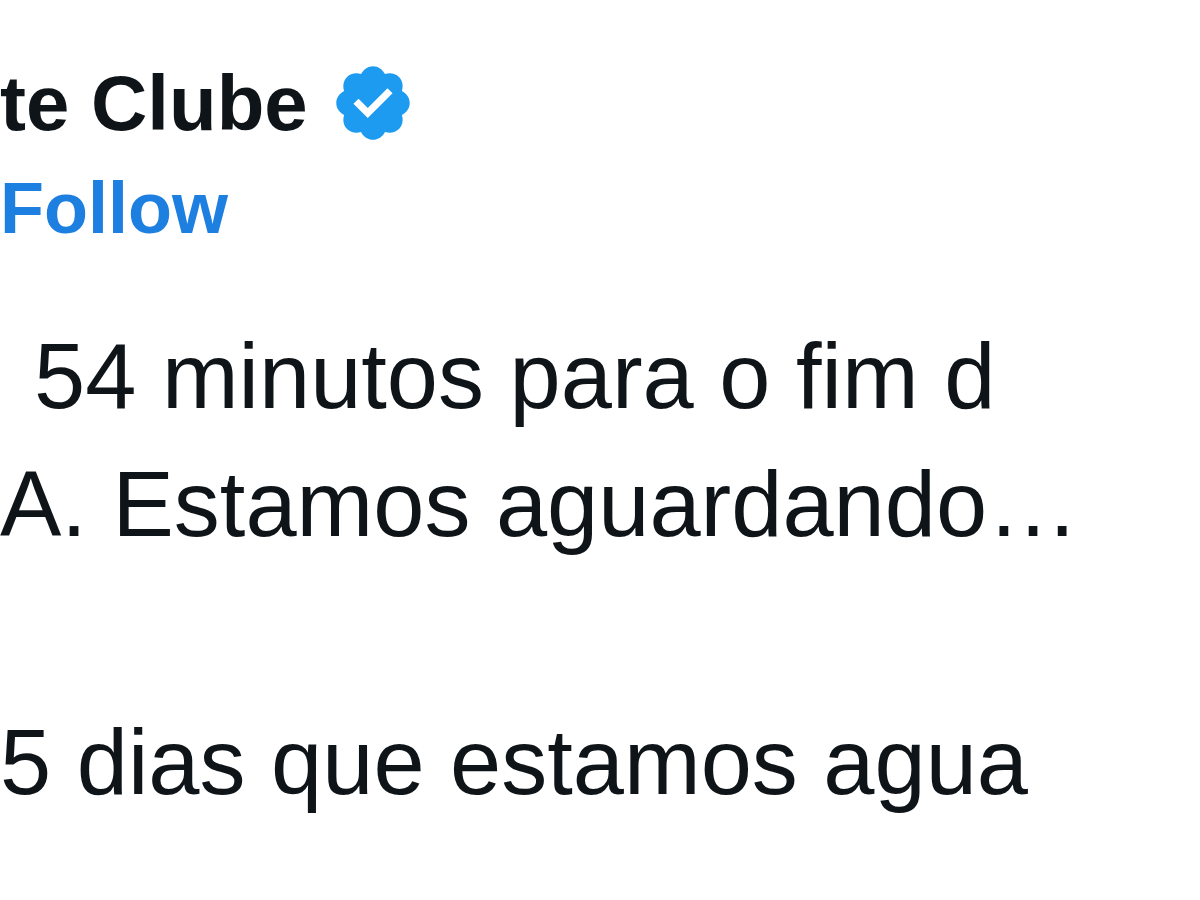 Image resolution: width=1200 pixels, height=900 pixels. What do you see at coordinates (514, 762) in the screenshot?
I see `tweet-text: 5 dias que estamos agua` at bounding box center [514, 762].